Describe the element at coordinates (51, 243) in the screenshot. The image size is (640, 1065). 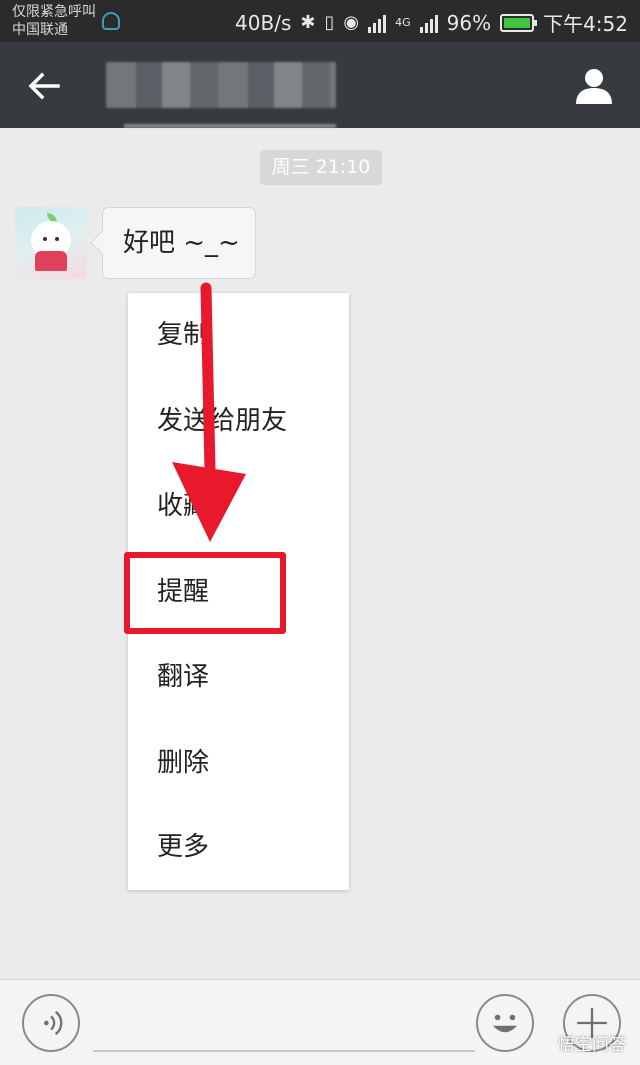
I see `avatar` at that location.